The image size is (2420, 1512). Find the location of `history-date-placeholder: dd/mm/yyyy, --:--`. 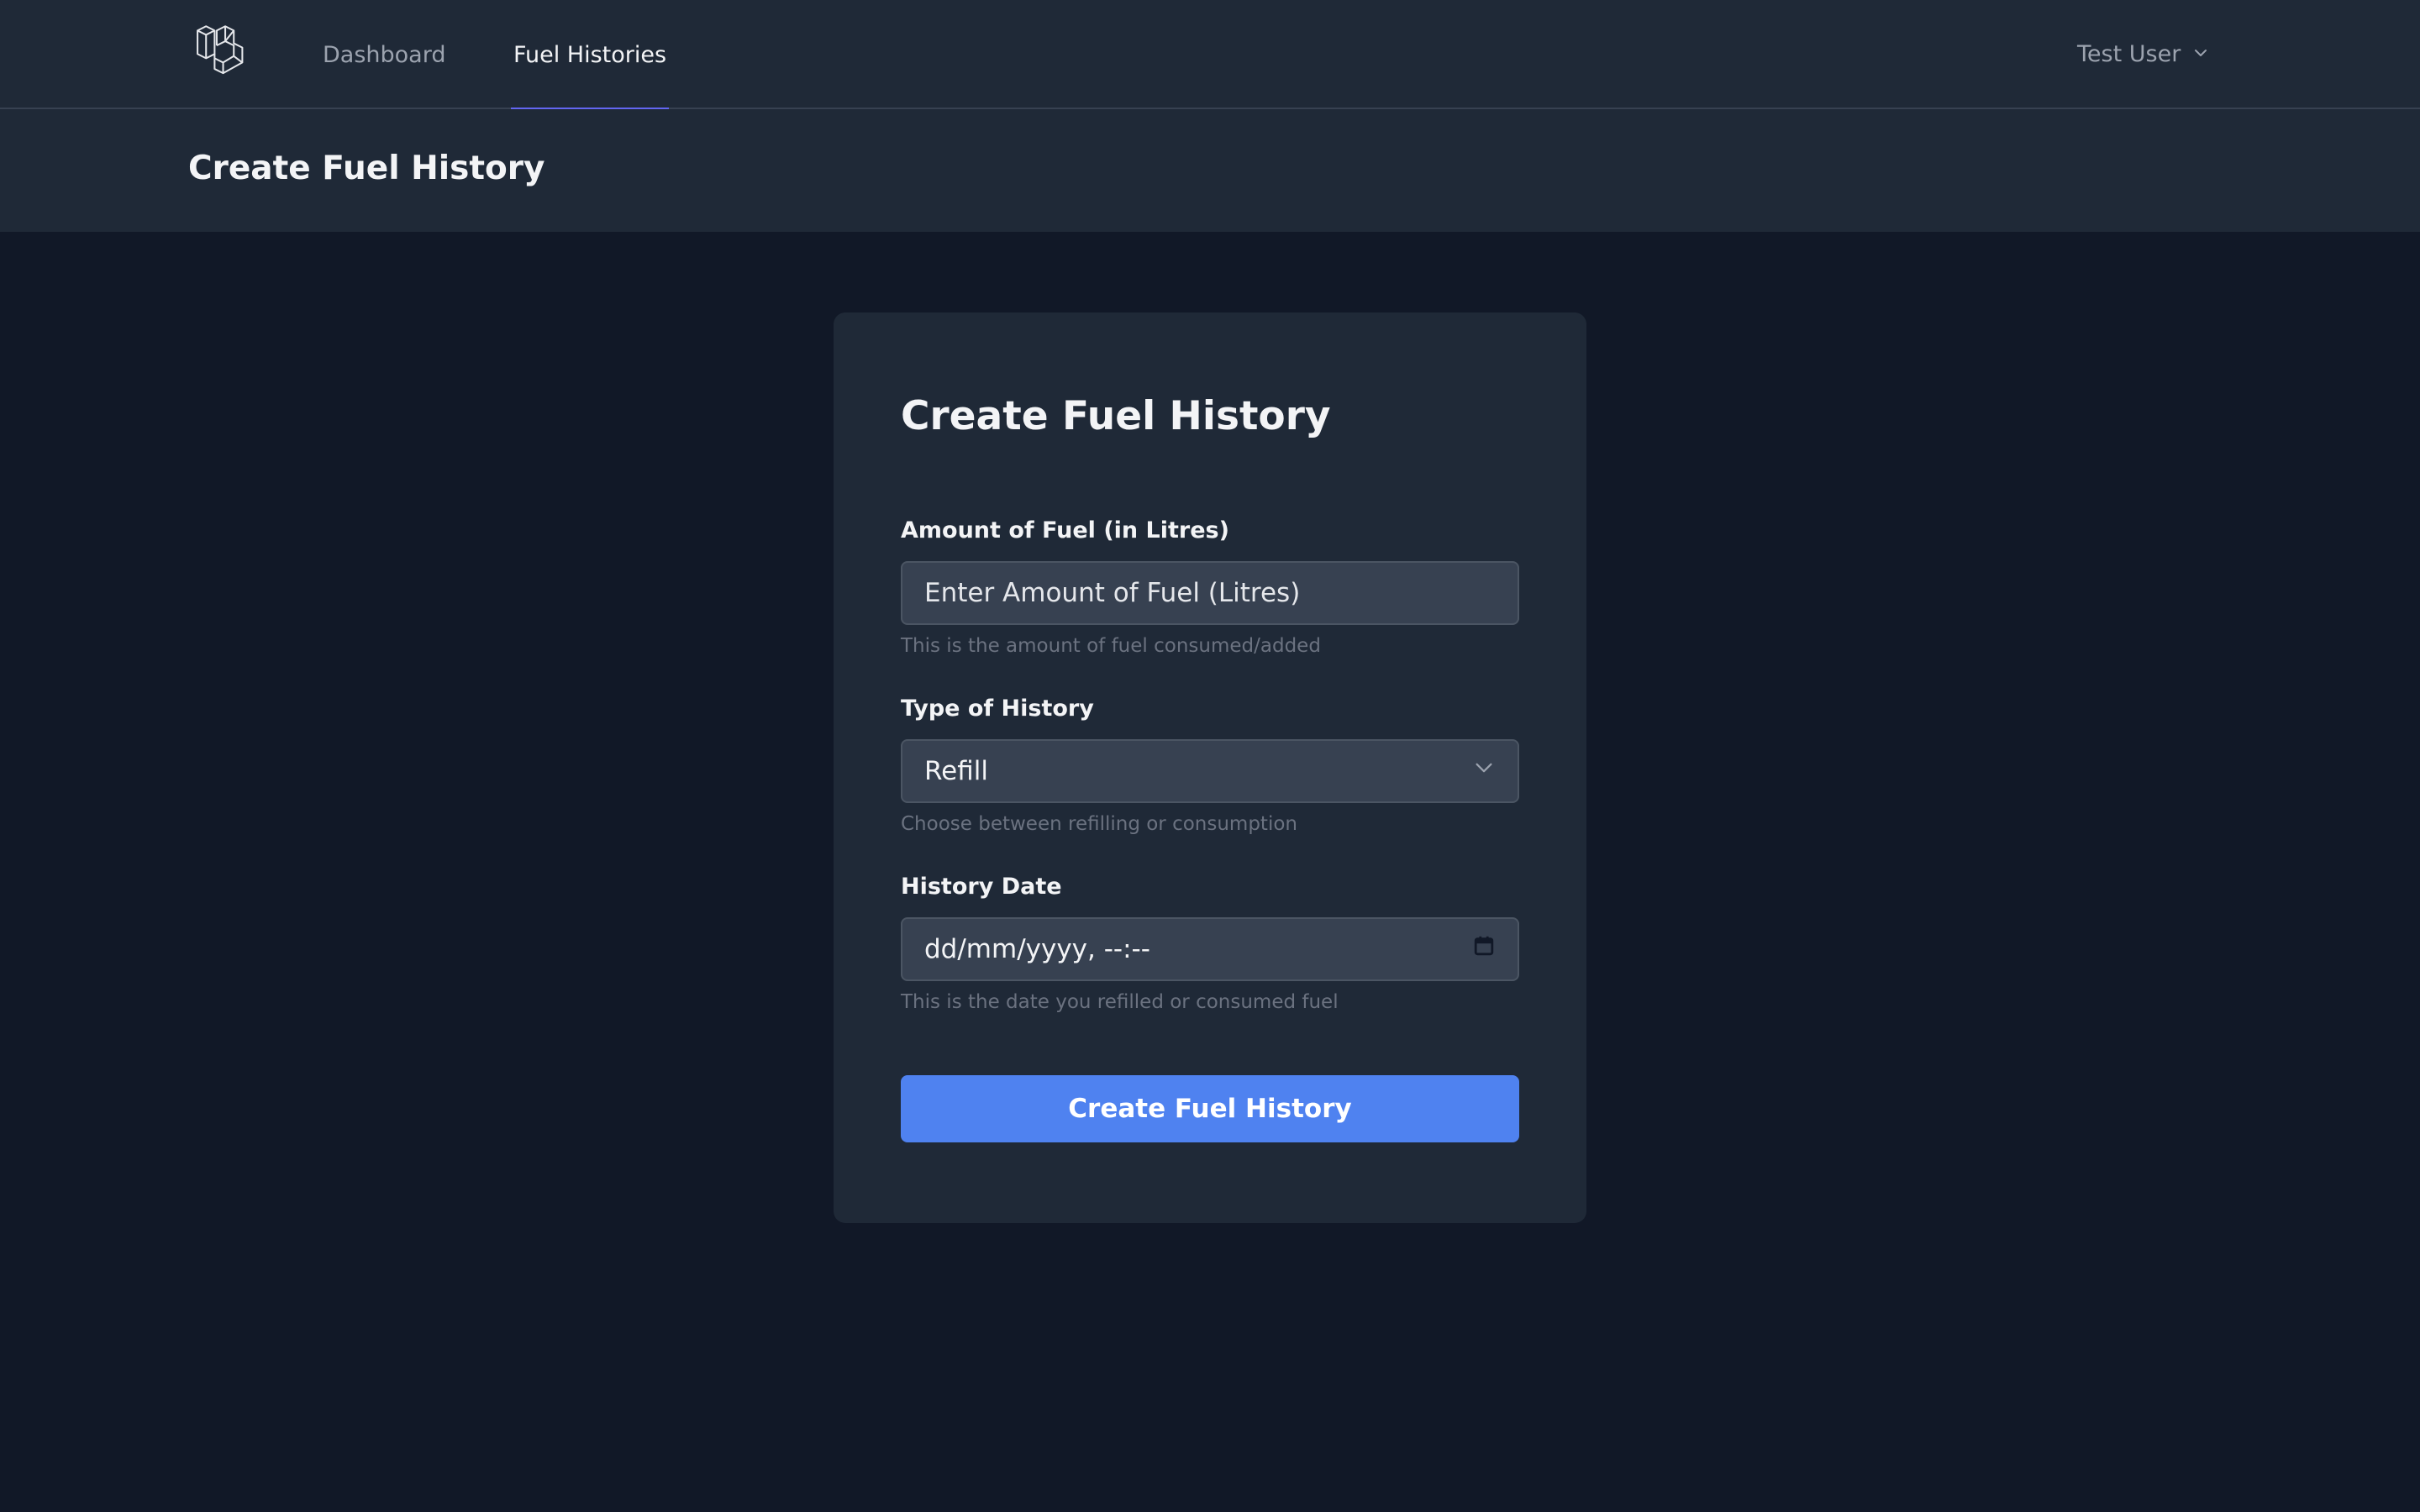

history-date-placeholder: dd/mm/yyyy, --:-- is located at coordinates (1037, 949).